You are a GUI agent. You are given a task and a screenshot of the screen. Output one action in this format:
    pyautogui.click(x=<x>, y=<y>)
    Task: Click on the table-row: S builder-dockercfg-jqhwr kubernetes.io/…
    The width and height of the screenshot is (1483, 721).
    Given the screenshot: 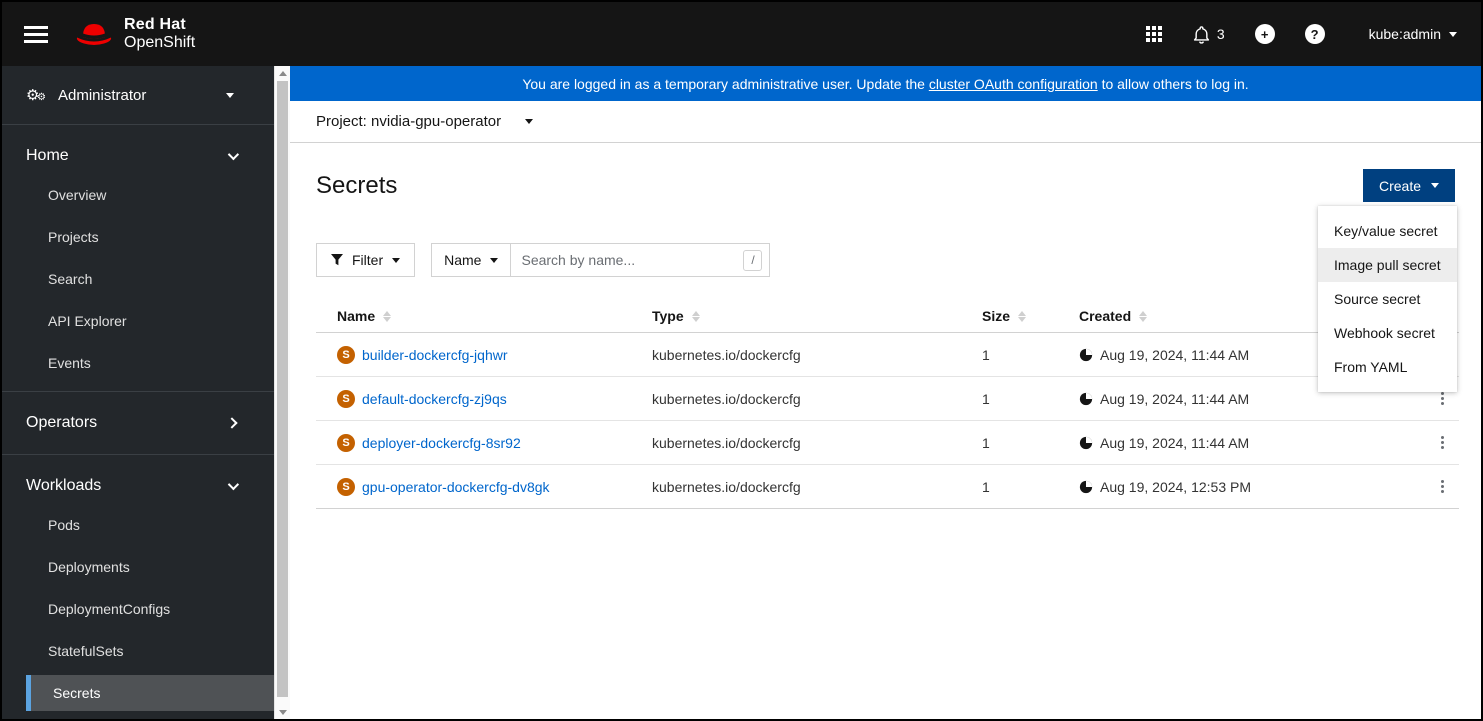 What is the action you would take?
    pyautogui.click(x=887, y=355)
    